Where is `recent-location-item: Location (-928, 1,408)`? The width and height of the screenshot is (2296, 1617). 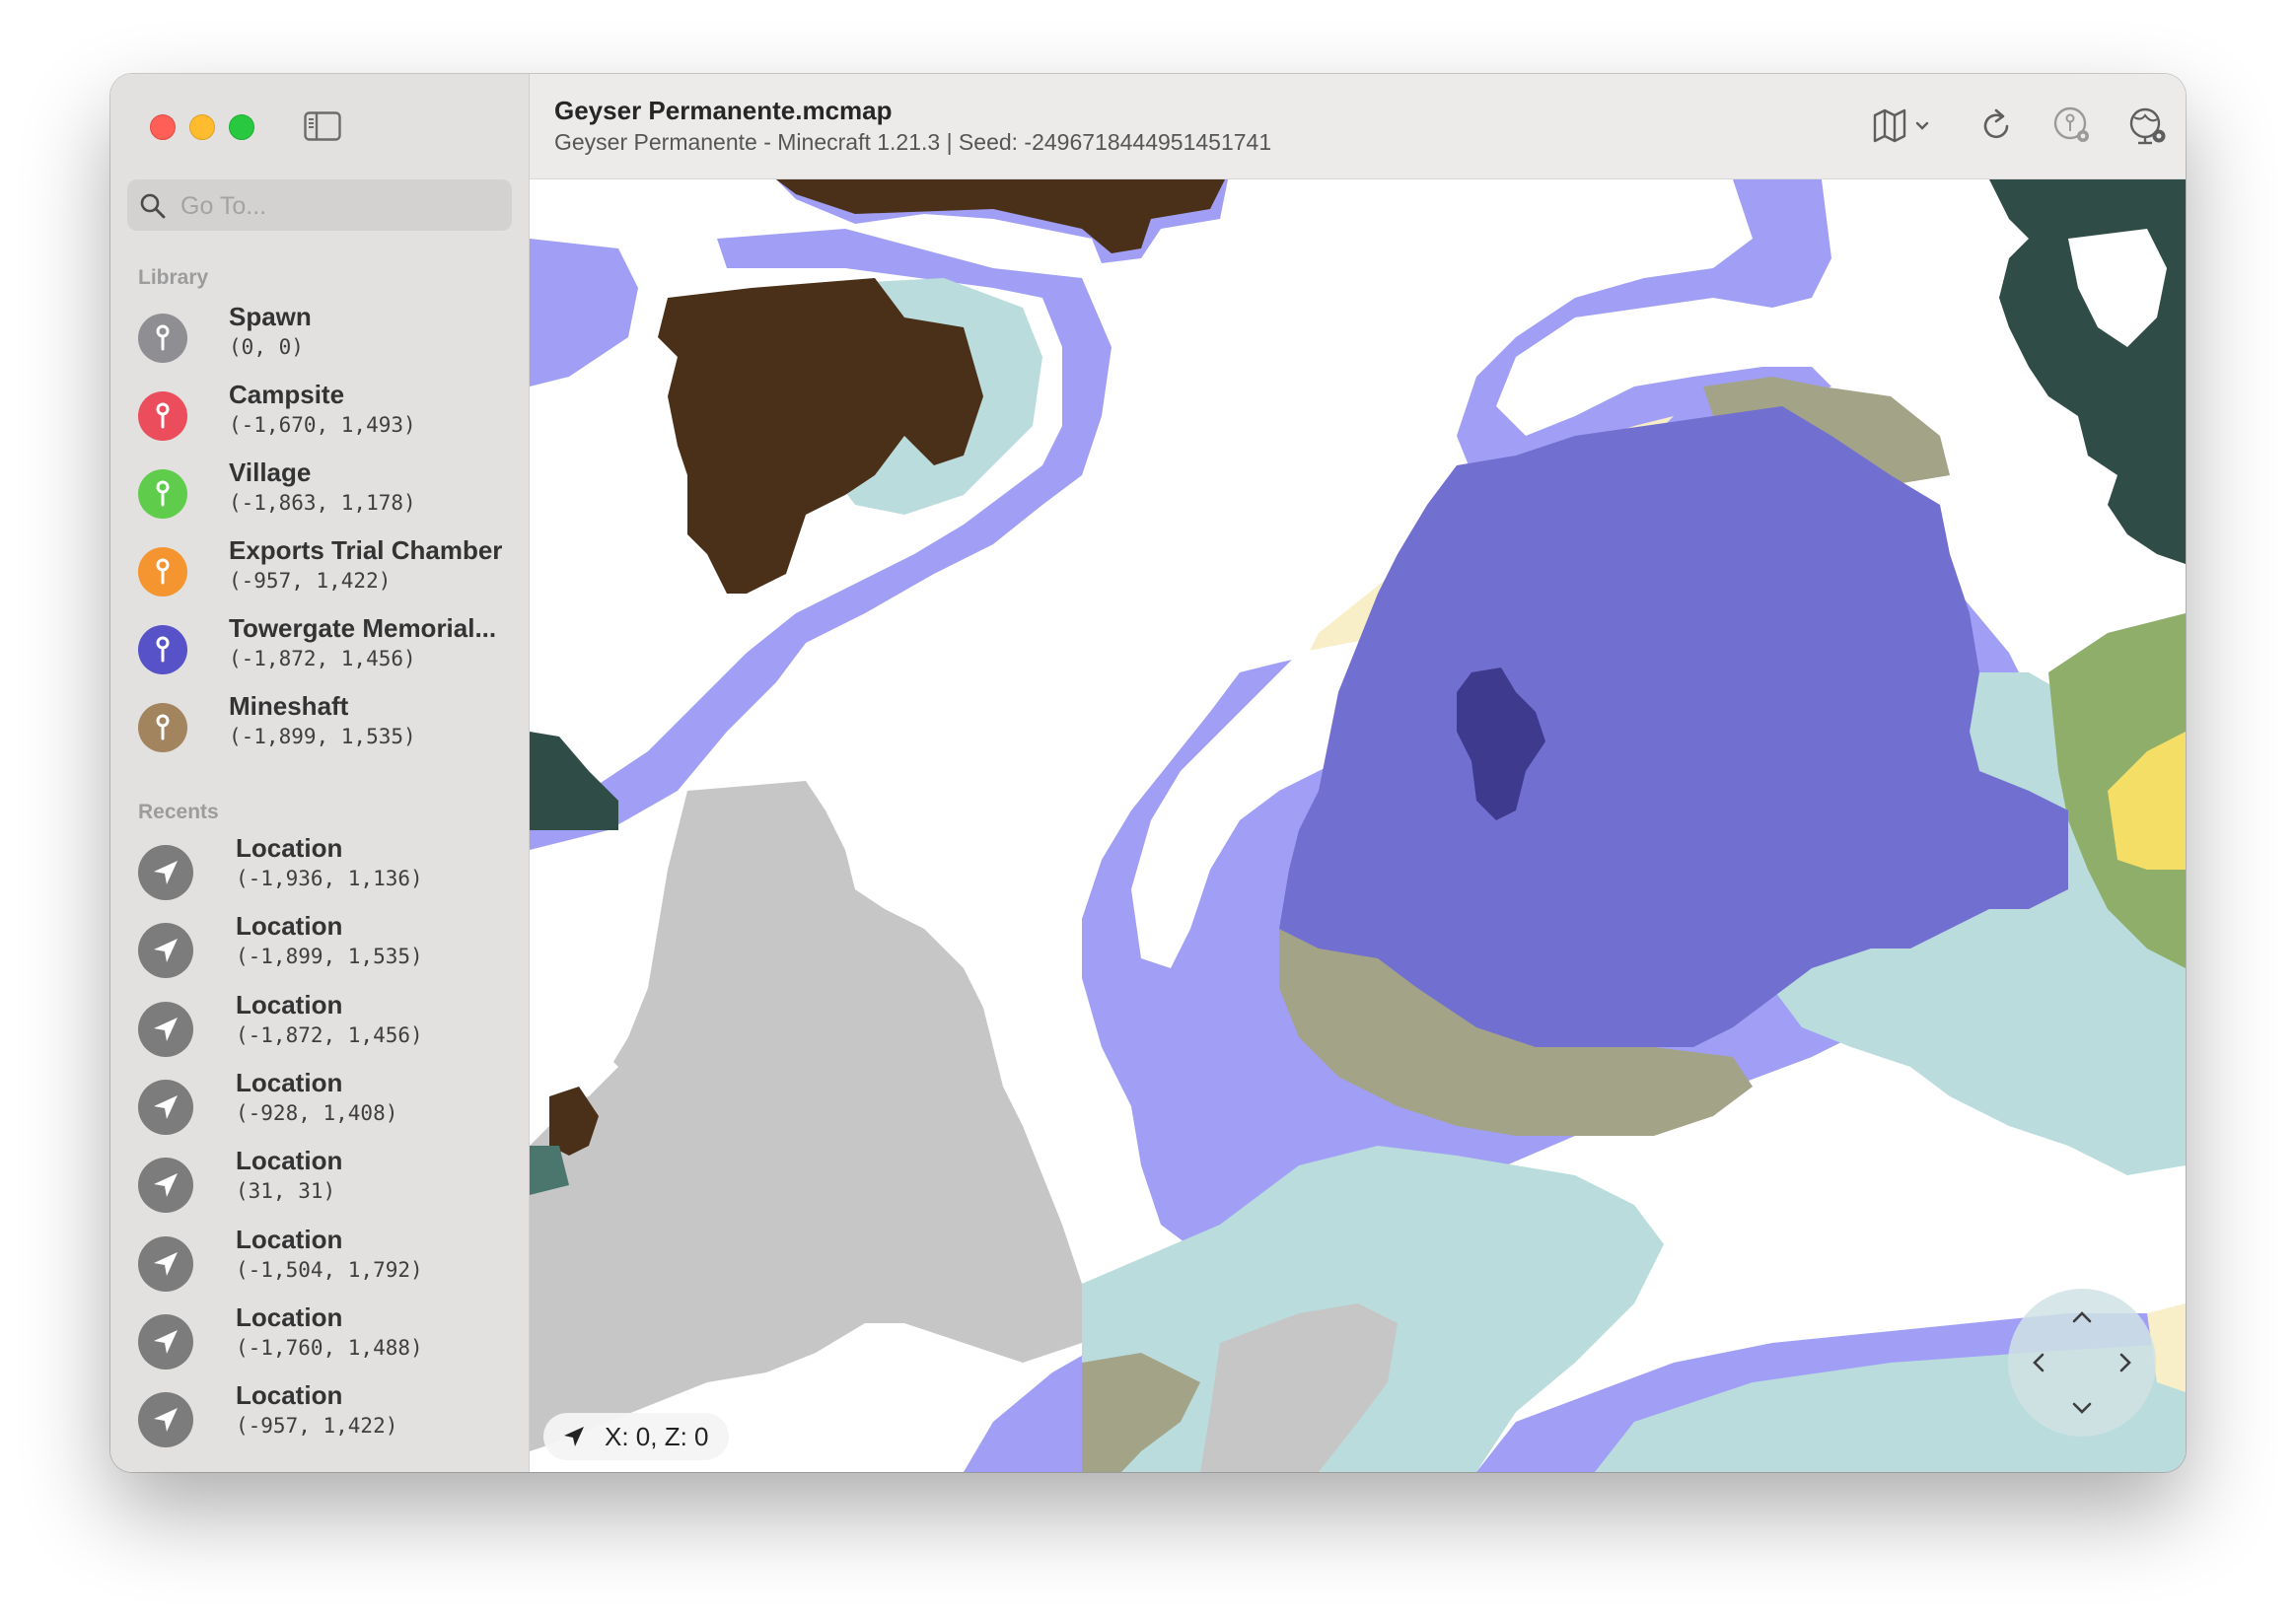
recent-location-item: Location (-928, 1,408) is located at coordinates (323, 1102).